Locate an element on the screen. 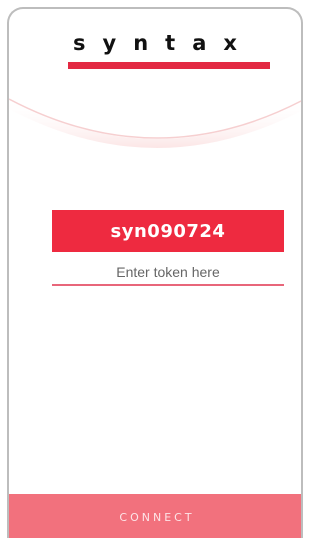 The height and width of the screenshot is (539, 320). connect-button: CONNECT is located at coordinates (155, 516).